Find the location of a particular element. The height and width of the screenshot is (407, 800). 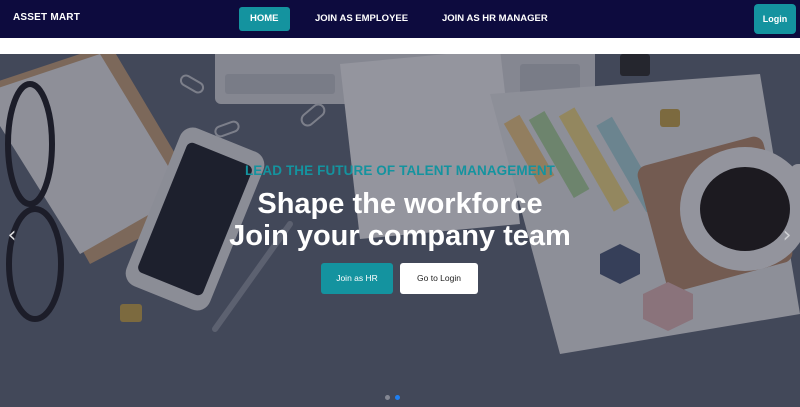

go-to-login-button: Go to Login is located at coordinates (439, 278).